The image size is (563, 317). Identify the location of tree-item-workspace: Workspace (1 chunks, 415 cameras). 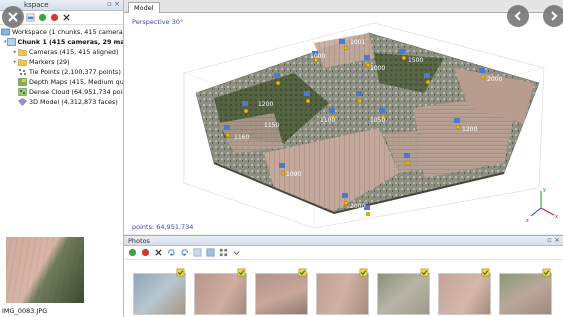
(61, 32).